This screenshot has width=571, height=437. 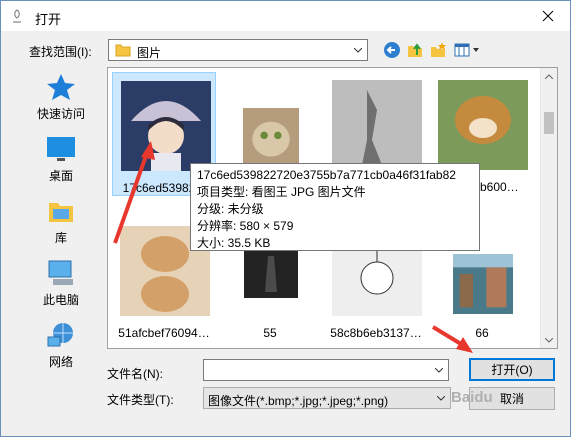 I want to click on place-this-pc: 此电脑, so click(x=61, y=283).